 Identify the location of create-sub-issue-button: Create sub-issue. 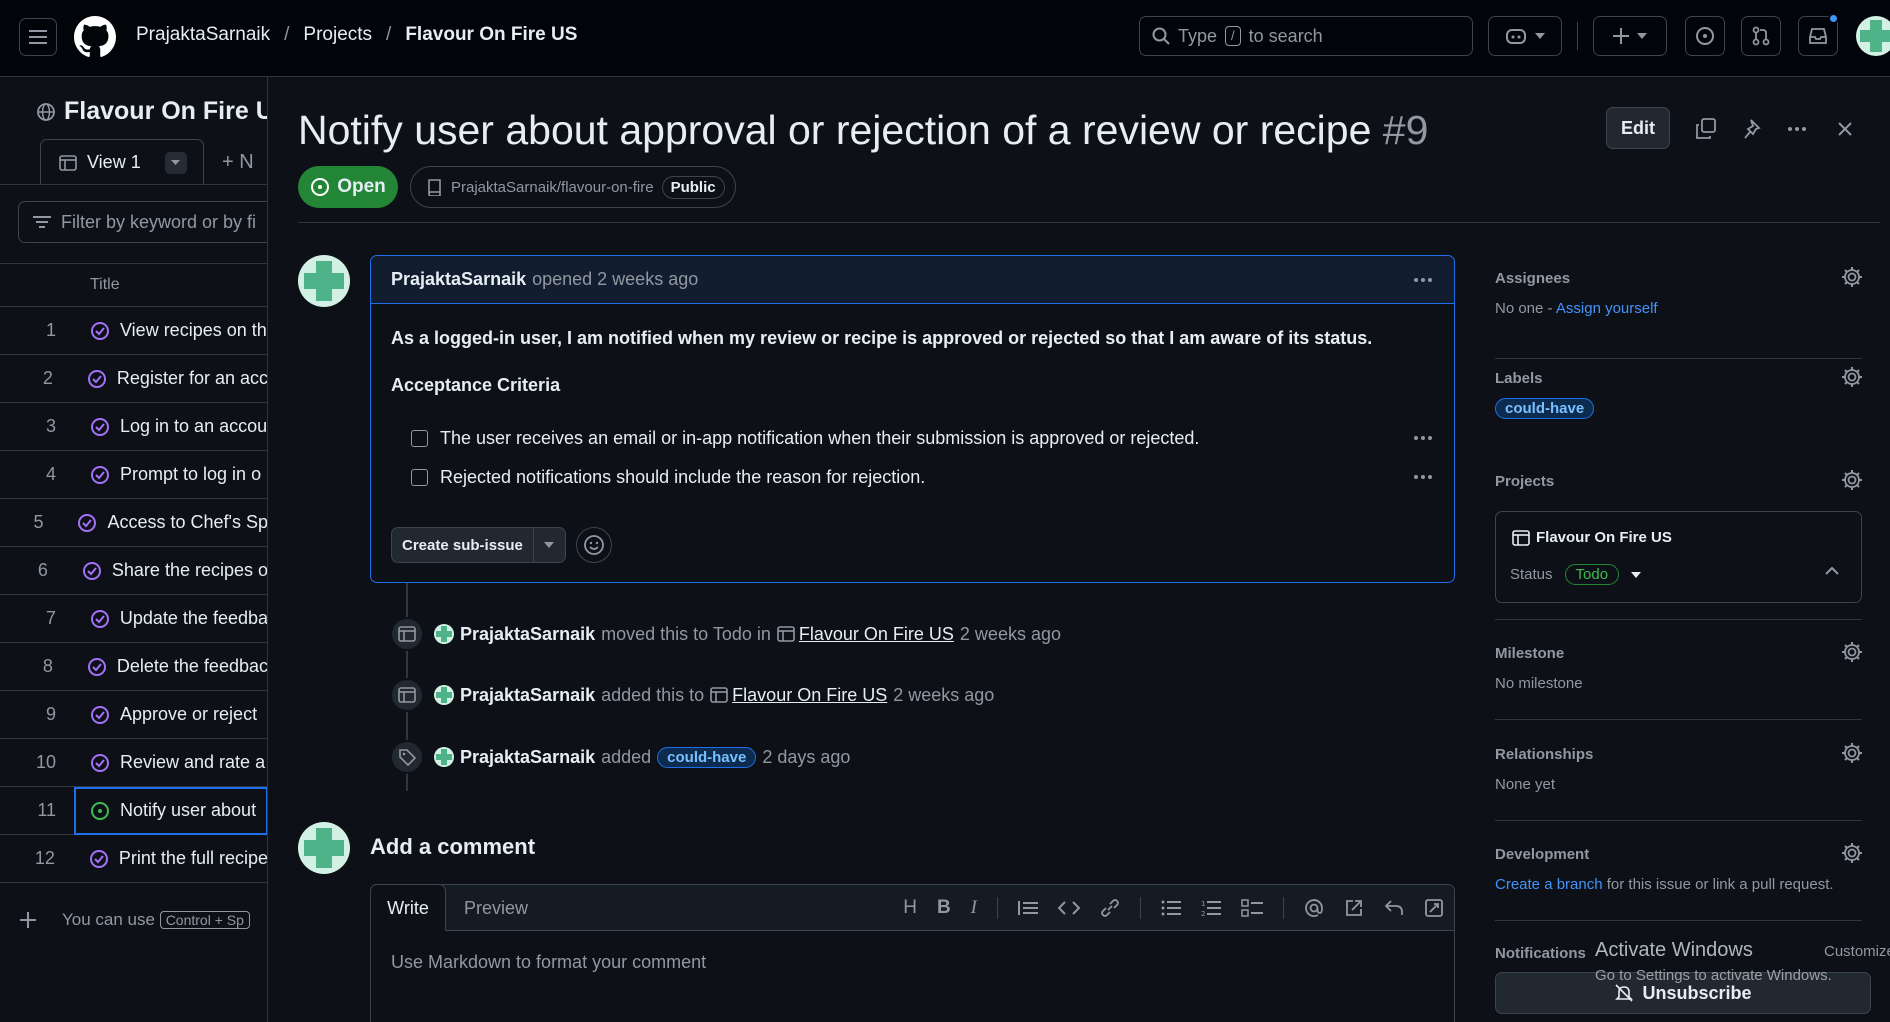
(478, 545).